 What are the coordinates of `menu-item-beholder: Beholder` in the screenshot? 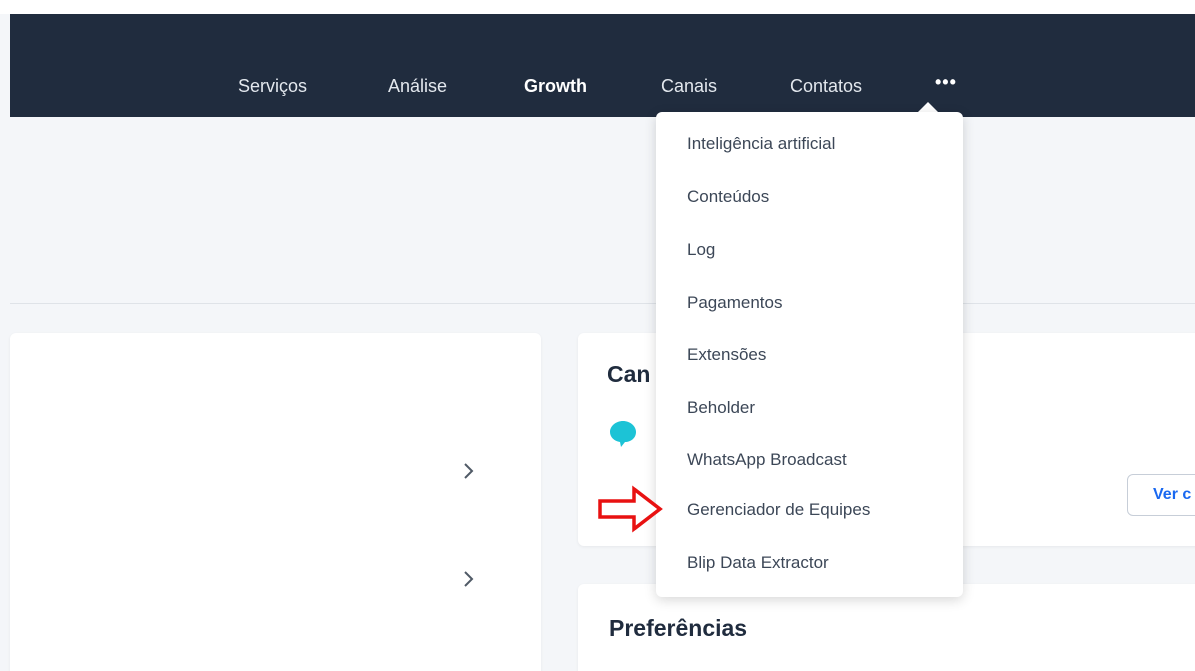 It's located at (721, 408).